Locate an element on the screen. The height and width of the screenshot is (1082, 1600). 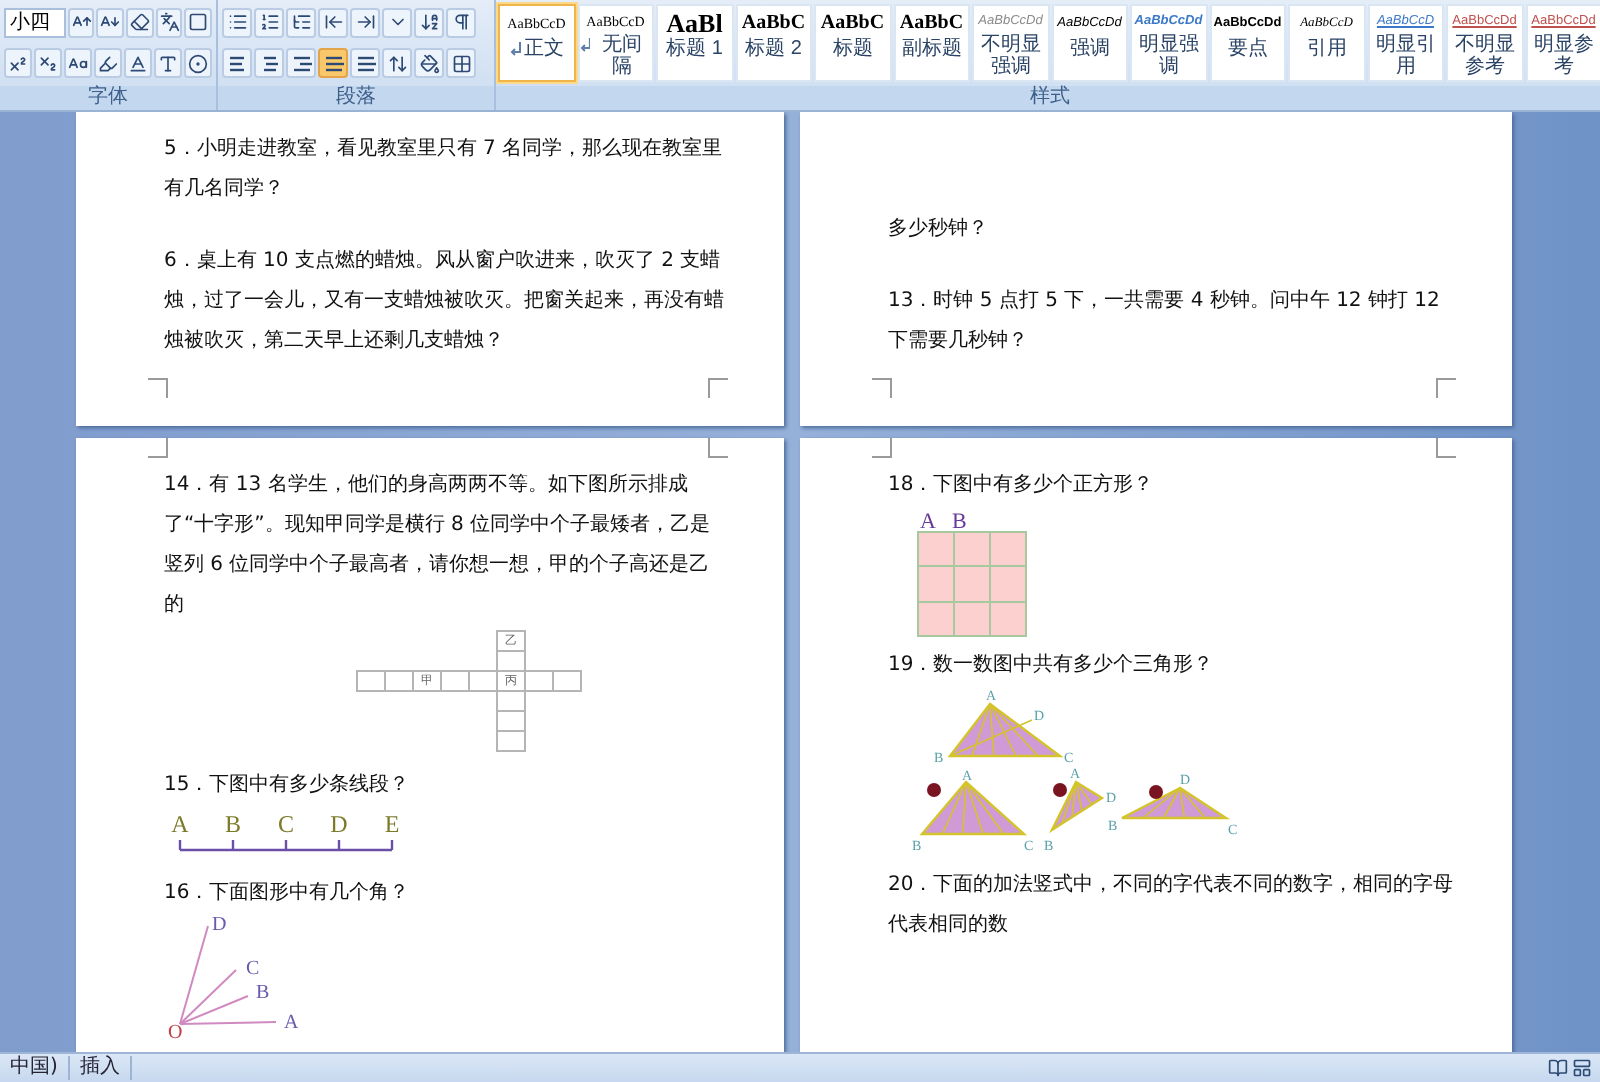
numbering-icon is located at coordinates (269, 22).